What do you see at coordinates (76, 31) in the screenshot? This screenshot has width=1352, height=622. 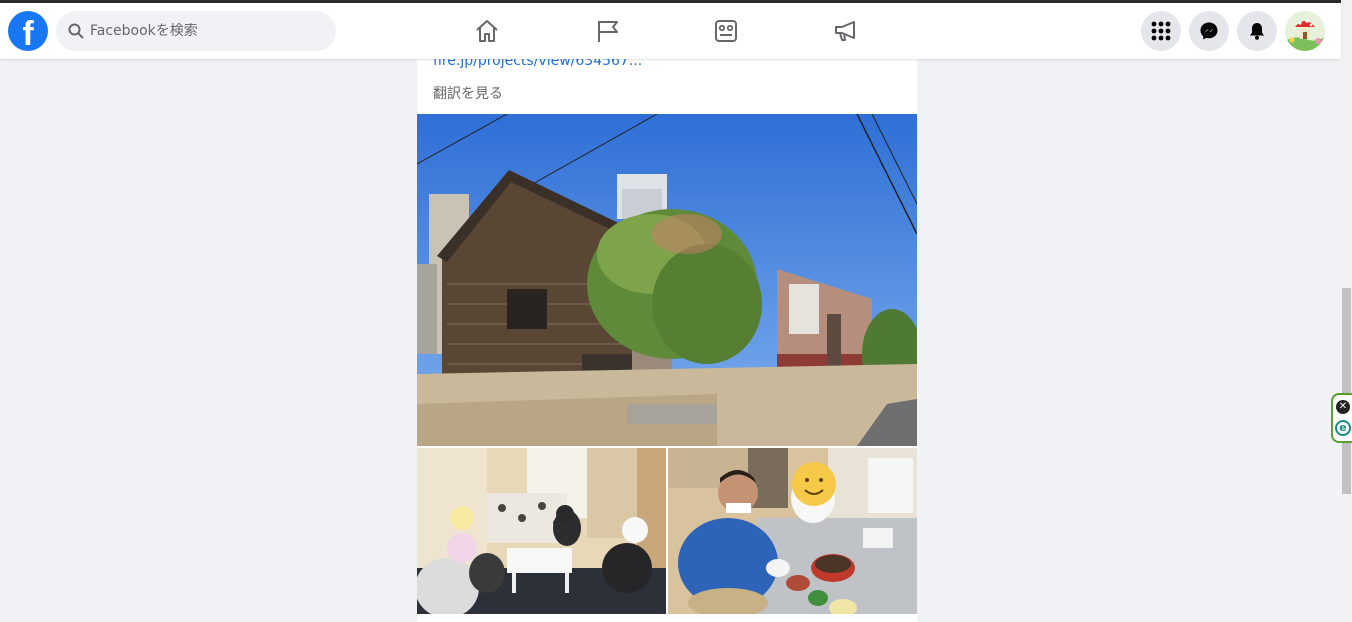 I see `search-icon` at bounding box center [76, 31].